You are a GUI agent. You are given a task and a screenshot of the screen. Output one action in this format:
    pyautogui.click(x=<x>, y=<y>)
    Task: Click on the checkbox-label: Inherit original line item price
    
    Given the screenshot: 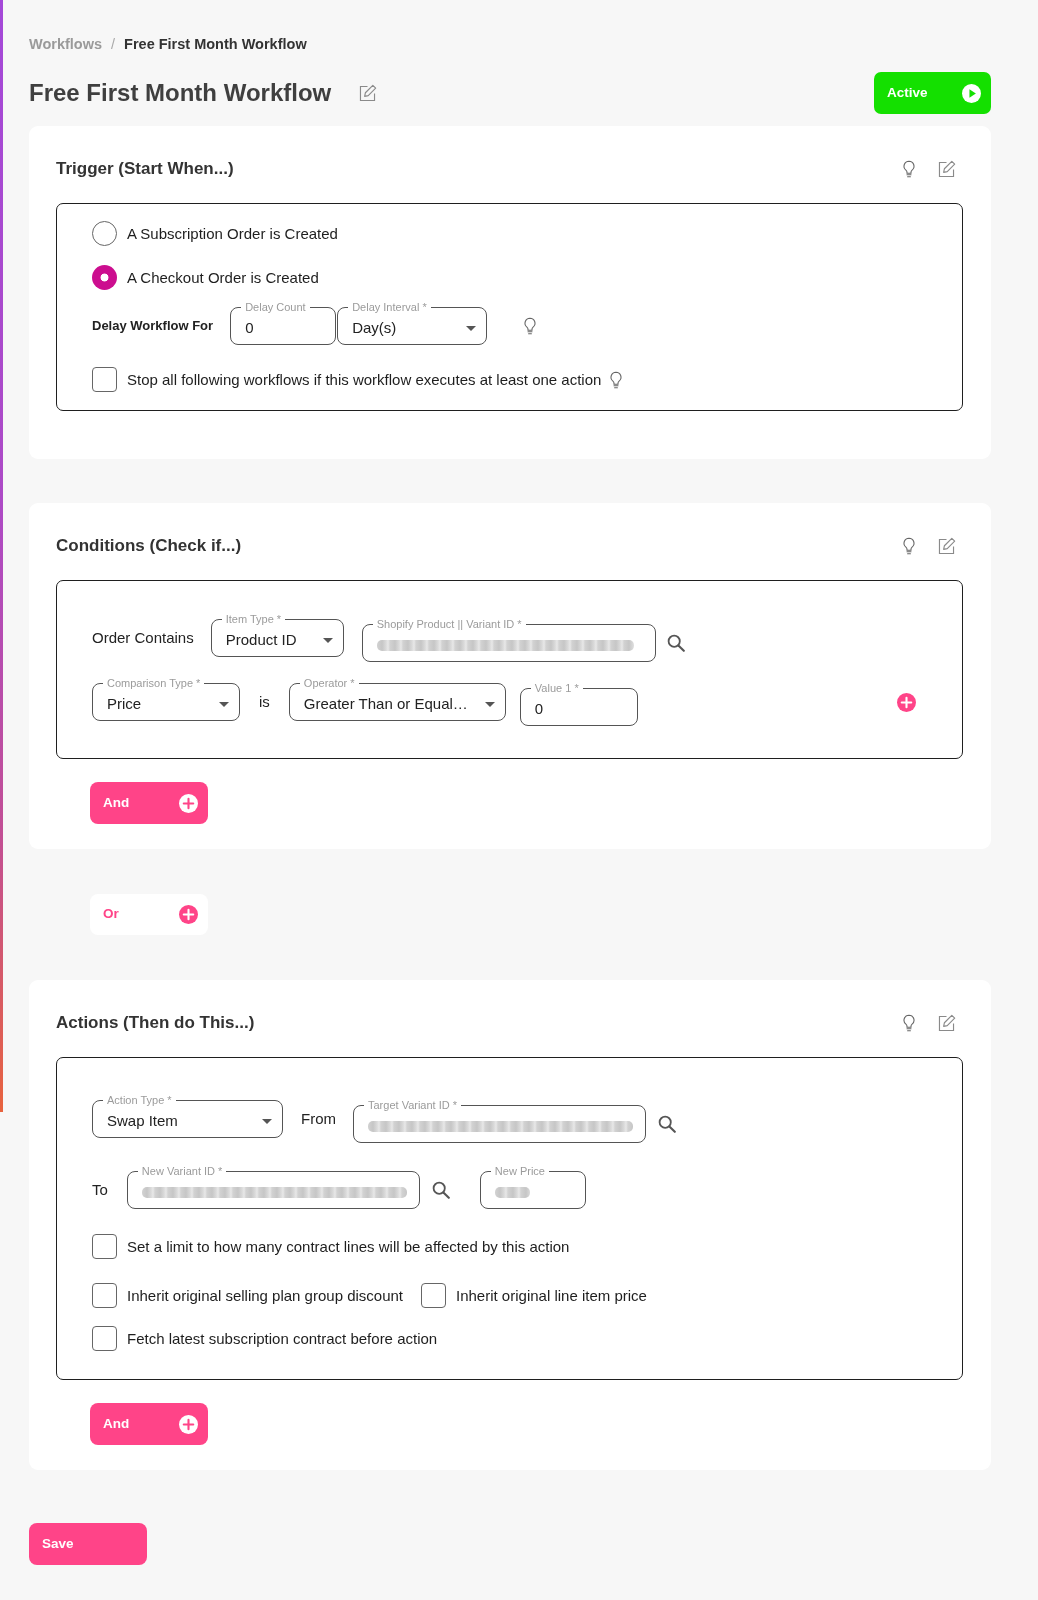 What is the action you would take?
    pyautogui.click(x=551, y=1295)
    